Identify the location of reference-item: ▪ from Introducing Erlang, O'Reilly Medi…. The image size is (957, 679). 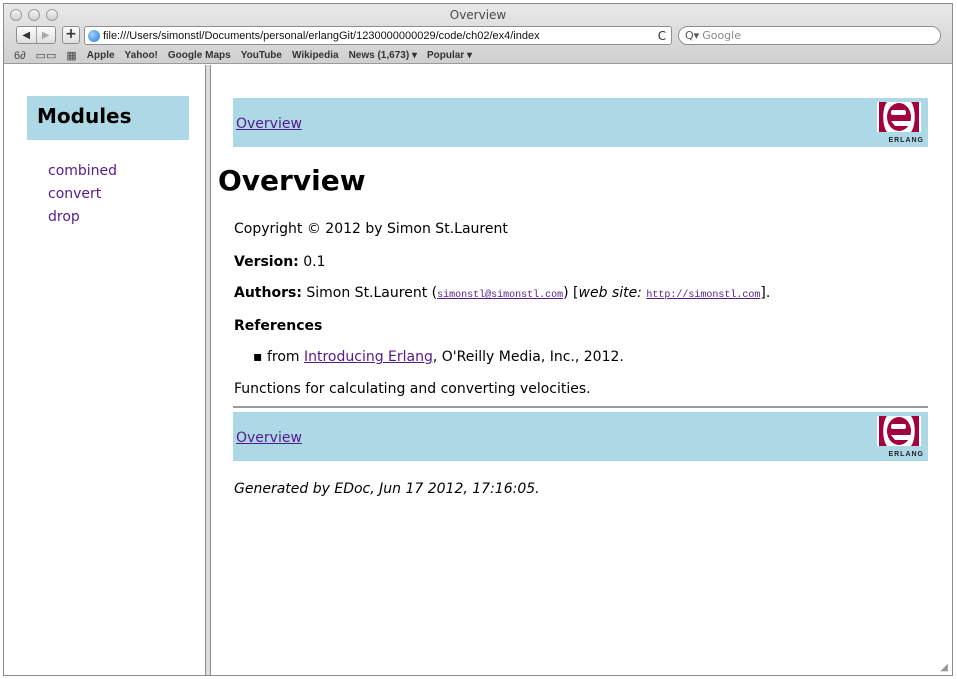
(438, 357).